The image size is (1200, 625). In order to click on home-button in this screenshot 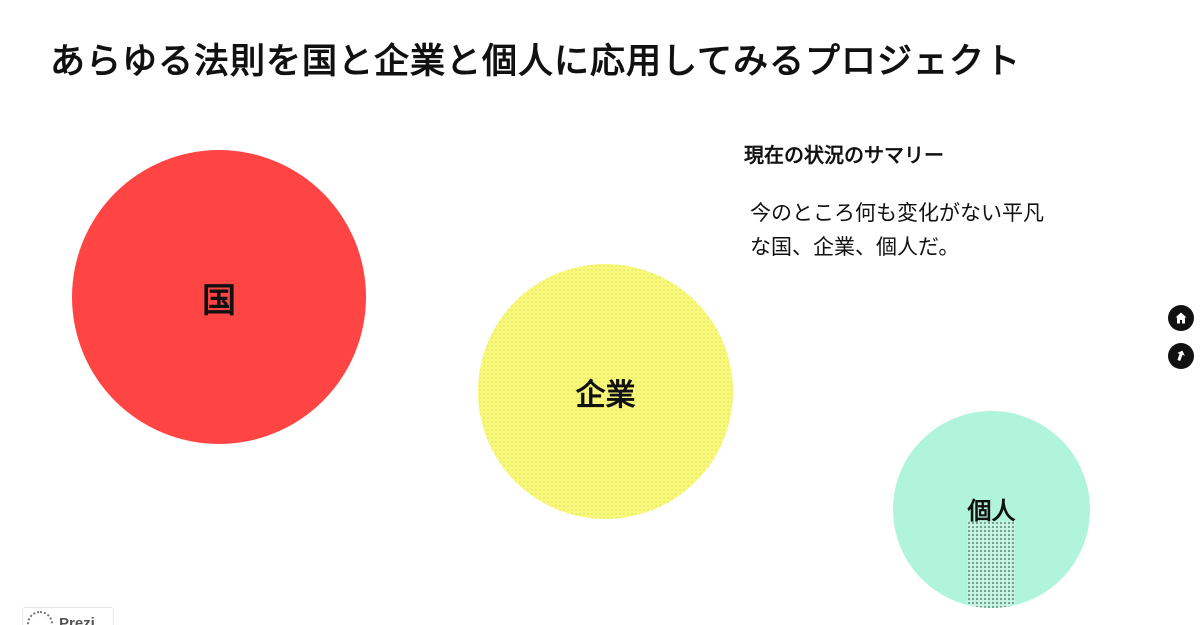, I will do `click(1181, 318)`.